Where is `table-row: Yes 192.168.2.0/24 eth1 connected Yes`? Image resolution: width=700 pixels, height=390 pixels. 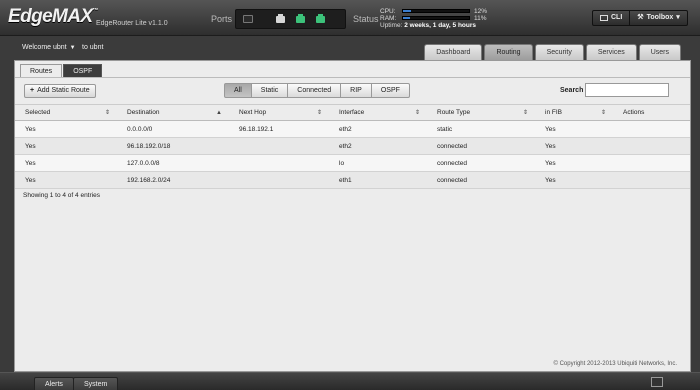
table-row: Yes 192.168.2.0/24 eth1 connected Yes is located at coordinates (352, 180).